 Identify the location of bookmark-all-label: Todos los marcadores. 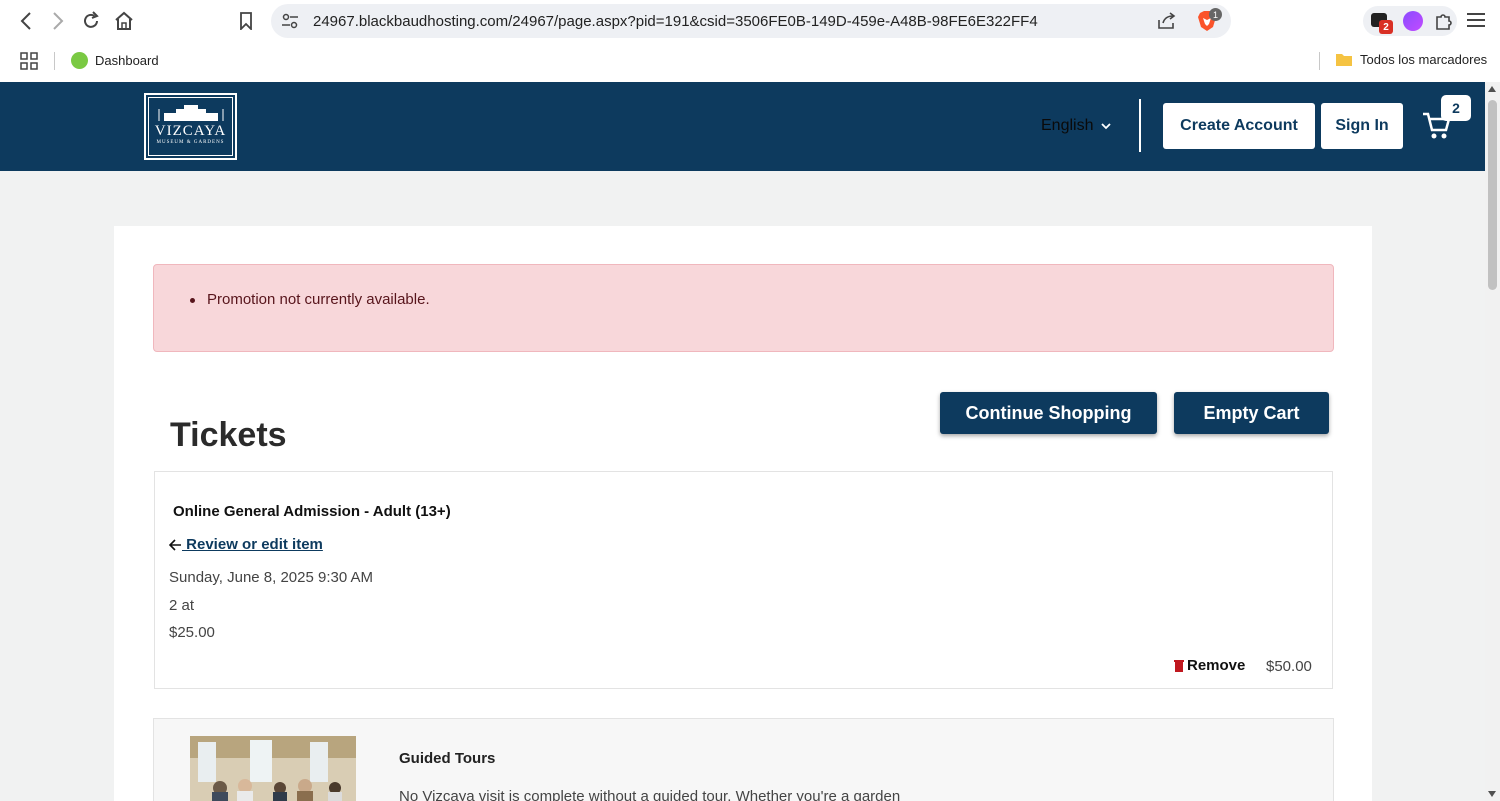
(1424, 59).